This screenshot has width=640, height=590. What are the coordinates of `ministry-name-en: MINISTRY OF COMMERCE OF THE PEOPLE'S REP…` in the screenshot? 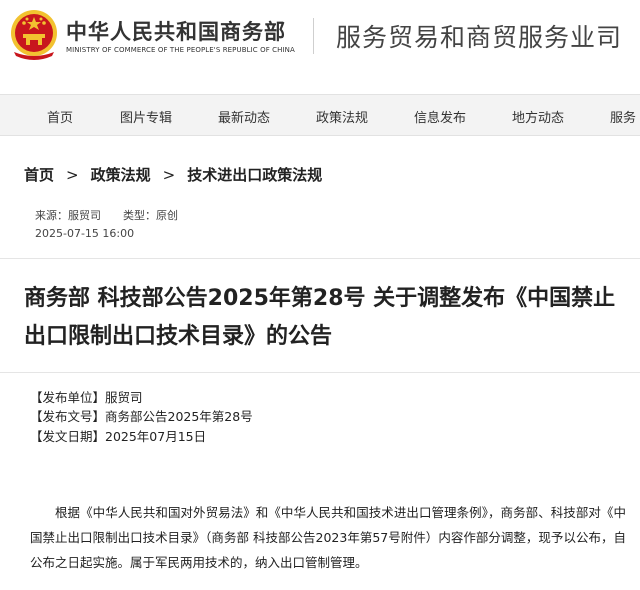 It's located at (180, 50).